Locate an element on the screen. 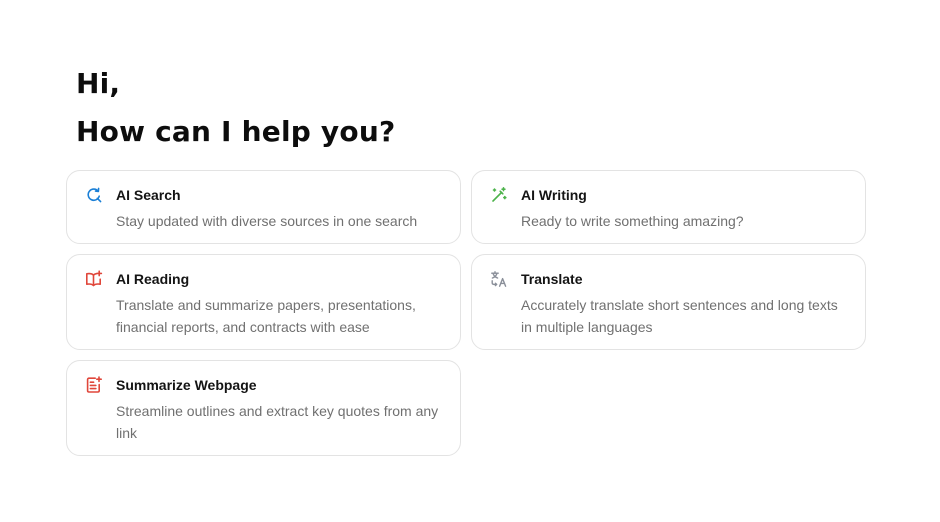 The width and height of the screenshot is (940, 522). summarize-webpage-title: Summarize Webpage is located at coordinates (186, 385).